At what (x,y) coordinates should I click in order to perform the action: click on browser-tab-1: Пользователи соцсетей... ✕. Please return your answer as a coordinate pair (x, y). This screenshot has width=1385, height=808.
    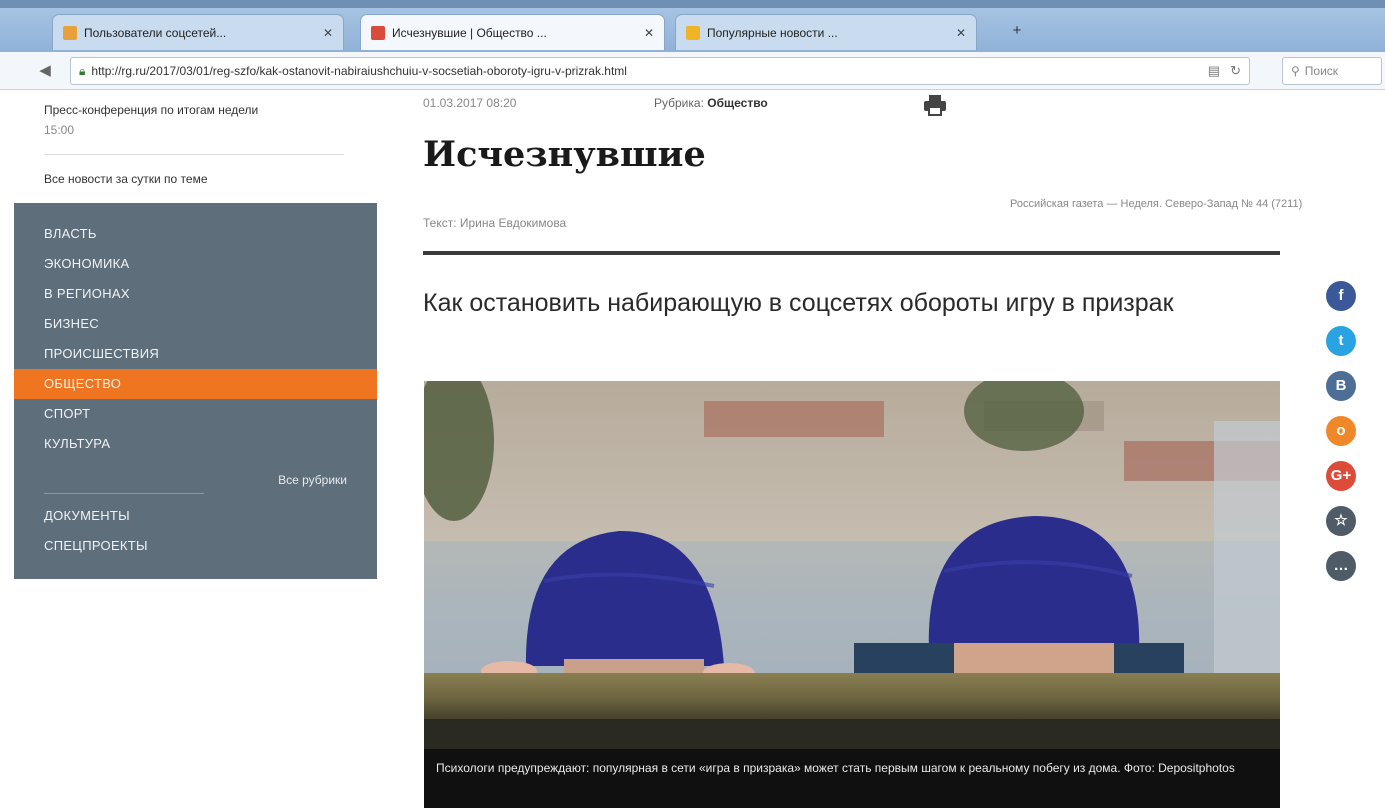
    Looking at the image, I should click on (198, 32).